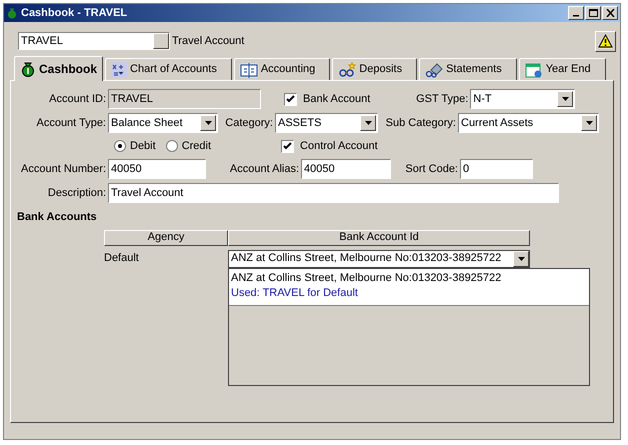  Describe the element at coordinates (168, 69) in the screenshot. I see `tab: Chart of Accounts` at that location.